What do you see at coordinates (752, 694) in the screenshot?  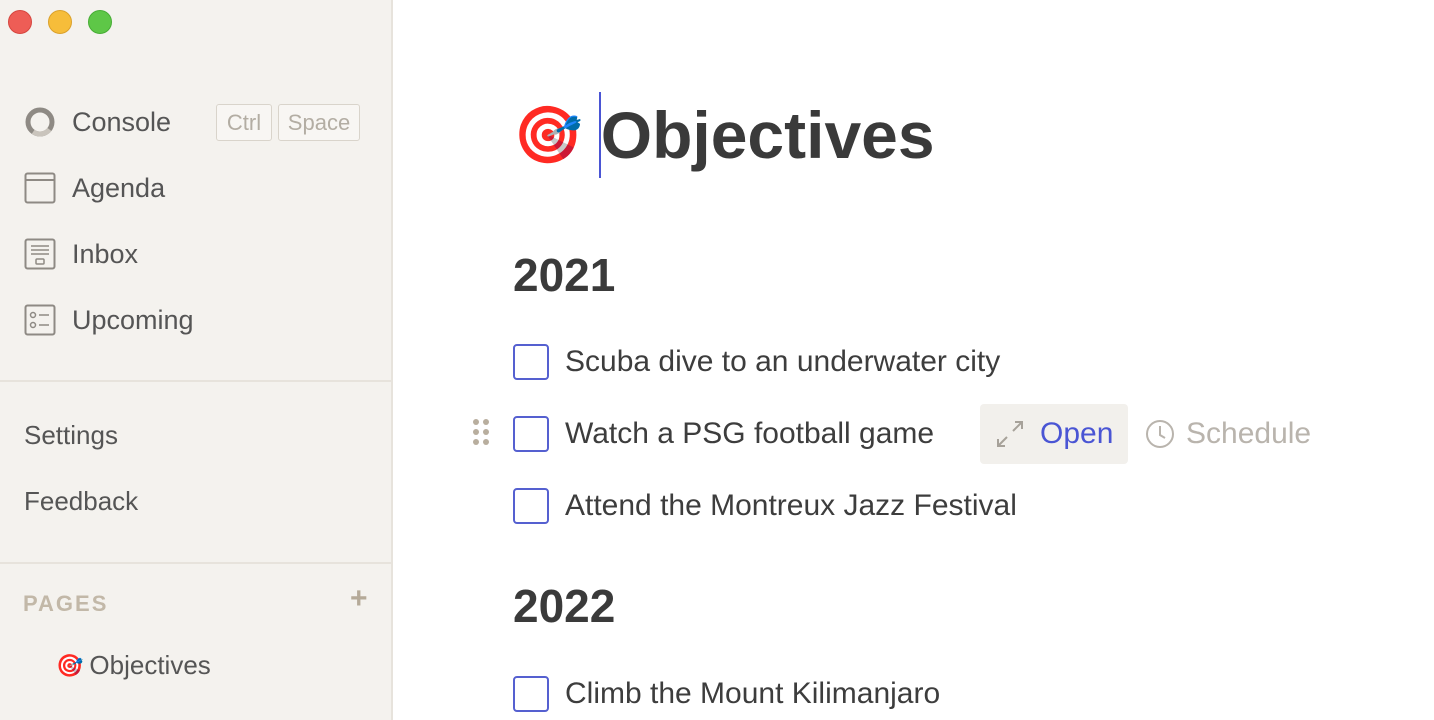 I see `task-text: Climb the Mount Kilimanjaro` at bounding box center [752, 694].